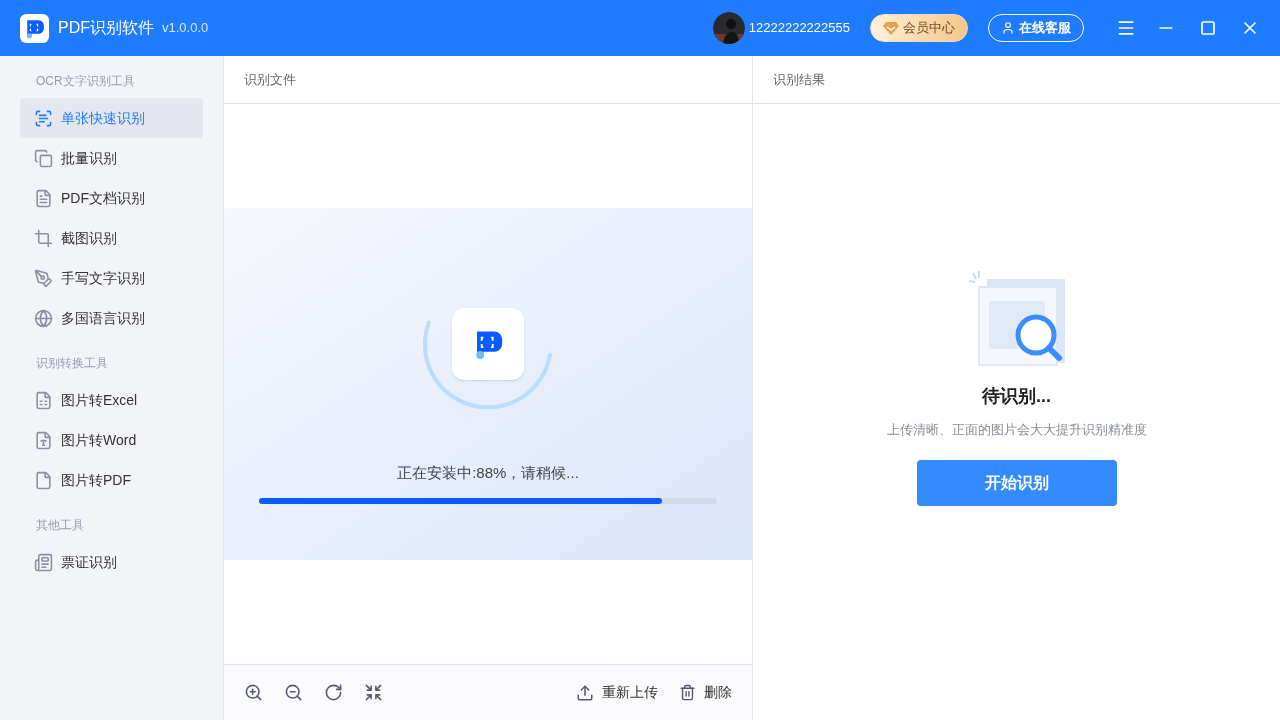 The image size is (1280, 720). What do you see at coordinates (111, 278) in the screenshot?
I see `sidebar-item: 手写文字识别` at bounding box center [111, 278].